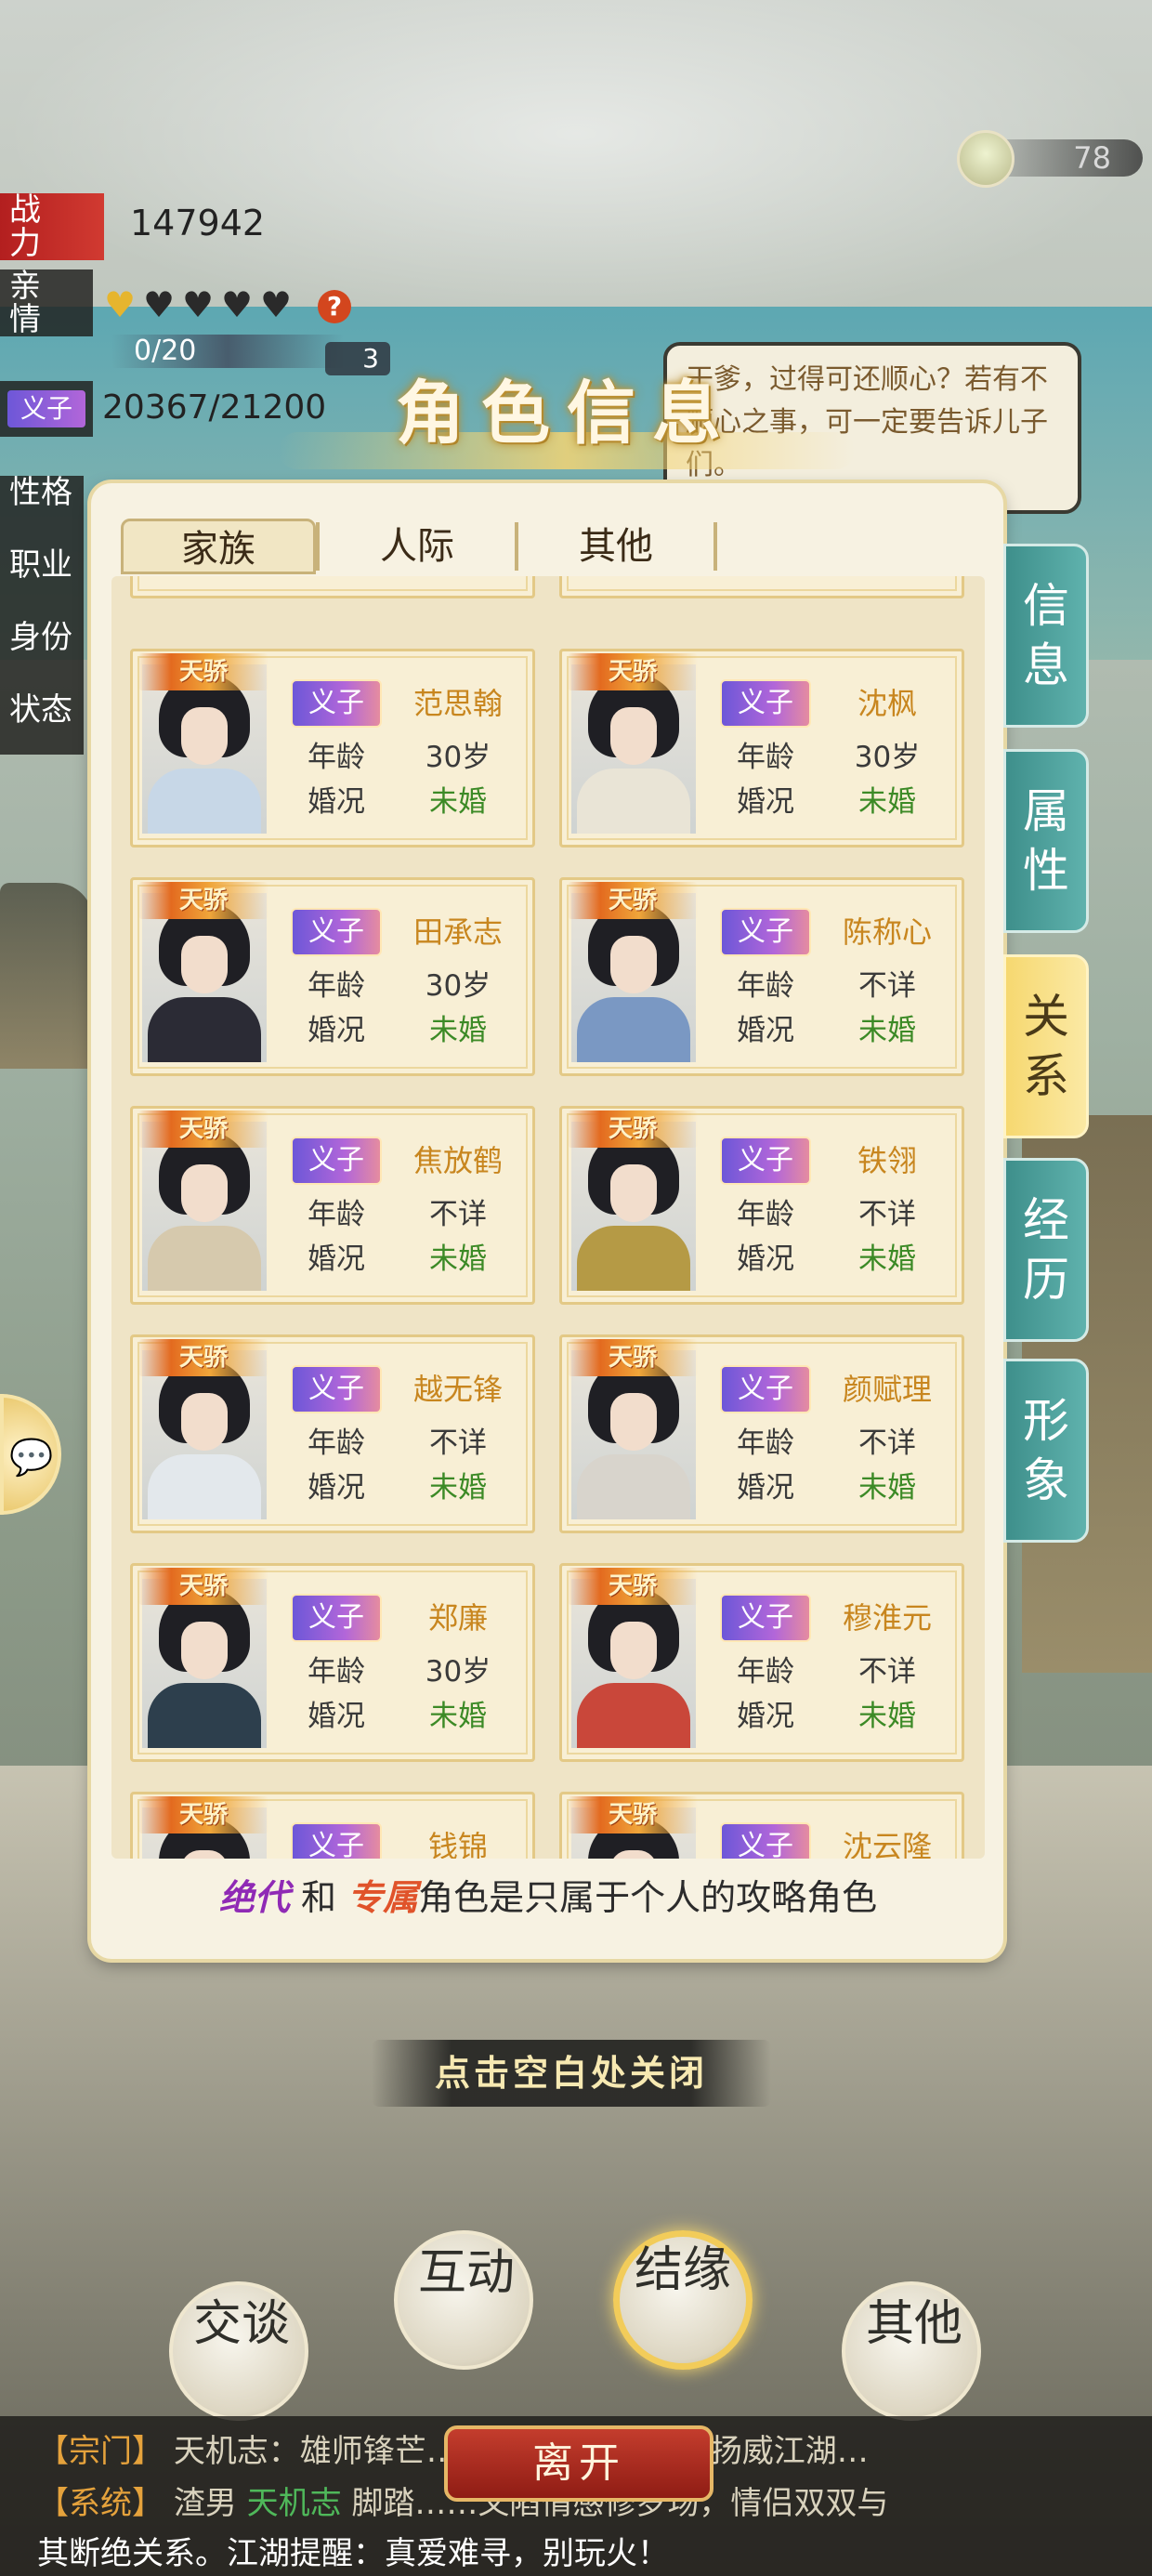 The width and height of the screenshot is (1152, 2576). Describe the element at coordinates (238, 2351) in the screenshot. I see `talk-button: 交谈` at that location.